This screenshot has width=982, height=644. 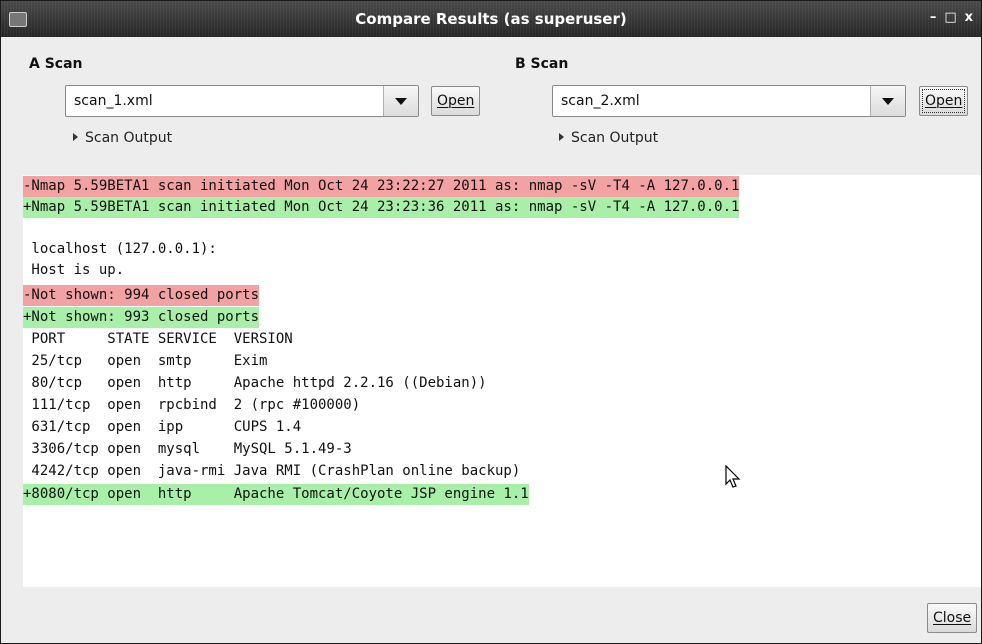 What do you see at coordinates (145, 361) in the screenshot?
I see `diff-line-context: 25/tcp open smtp Exim` at bounding box center [145, 361].